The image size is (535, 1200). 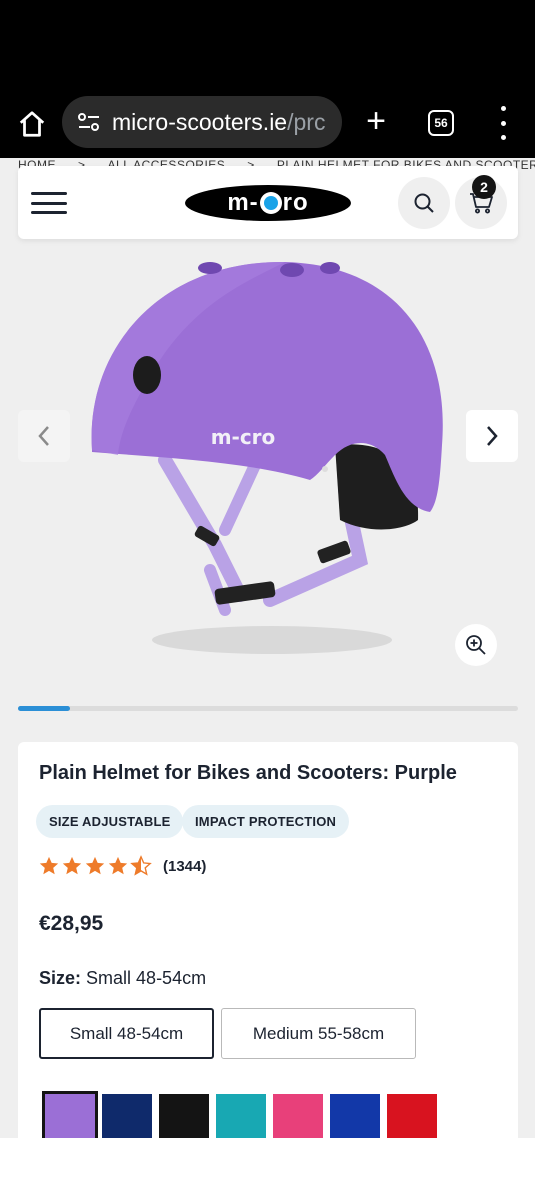 I want to click on search-button, so click(x=424, y=203).